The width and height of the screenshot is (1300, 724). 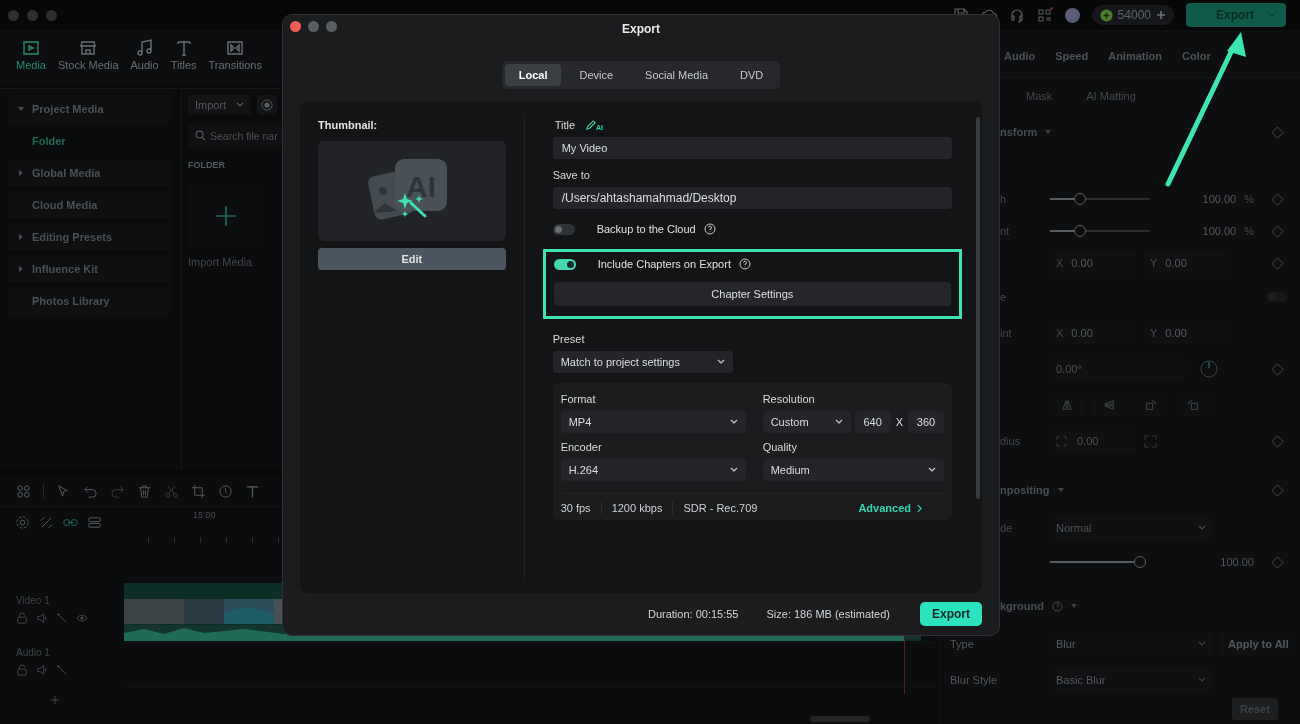 What do you see at coordinates (1196, 63) in the screenshot?
I see `properties-tab: Color` at bounding box center [1196, 63].